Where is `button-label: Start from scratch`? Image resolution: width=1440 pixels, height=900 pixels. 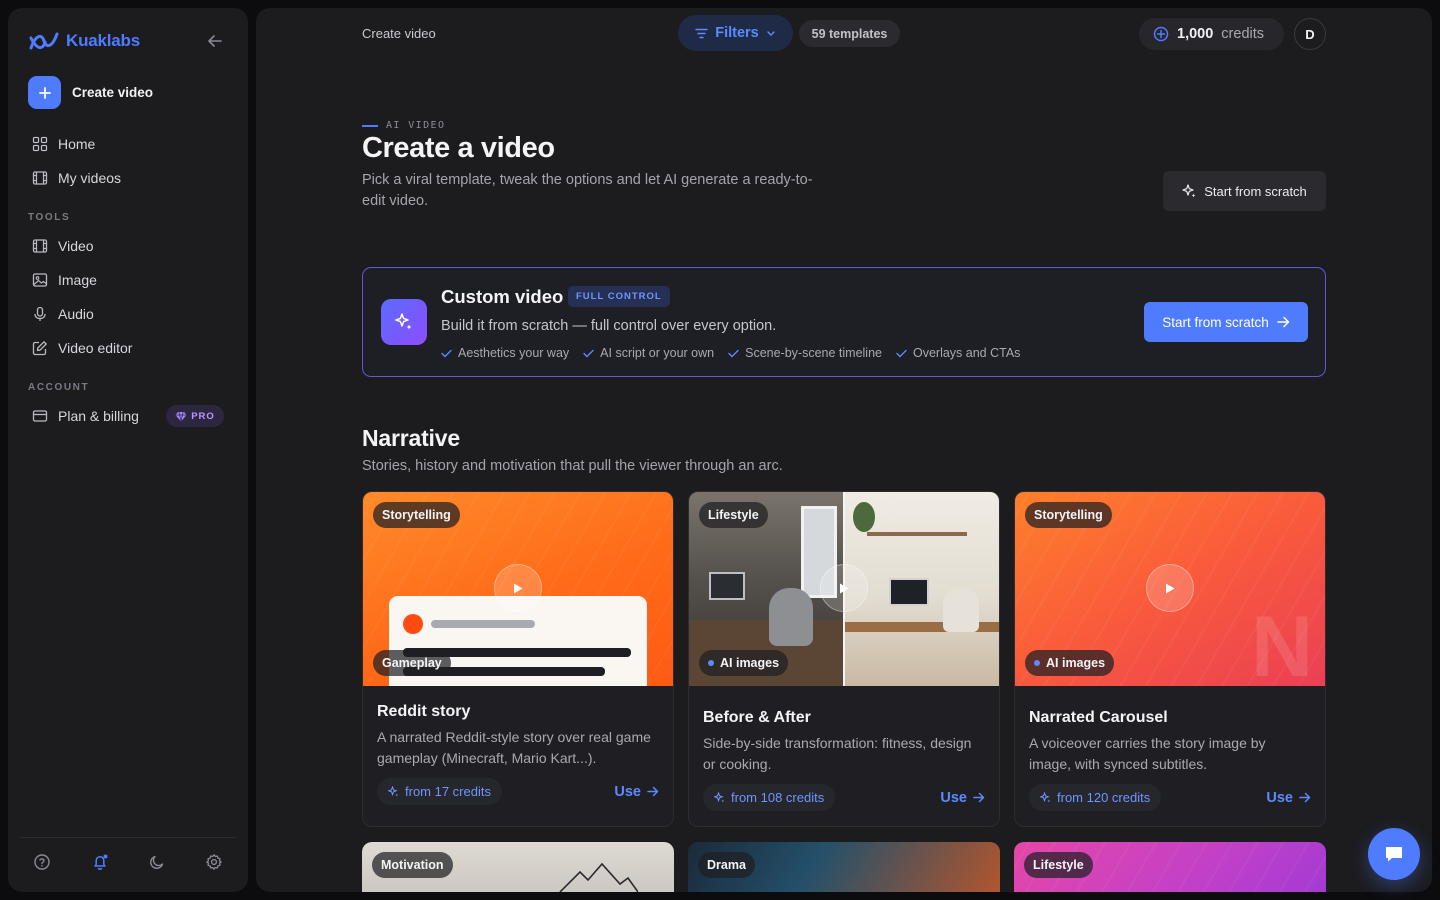 button-label: Start from scratch is located at coordinates (1215, 322).